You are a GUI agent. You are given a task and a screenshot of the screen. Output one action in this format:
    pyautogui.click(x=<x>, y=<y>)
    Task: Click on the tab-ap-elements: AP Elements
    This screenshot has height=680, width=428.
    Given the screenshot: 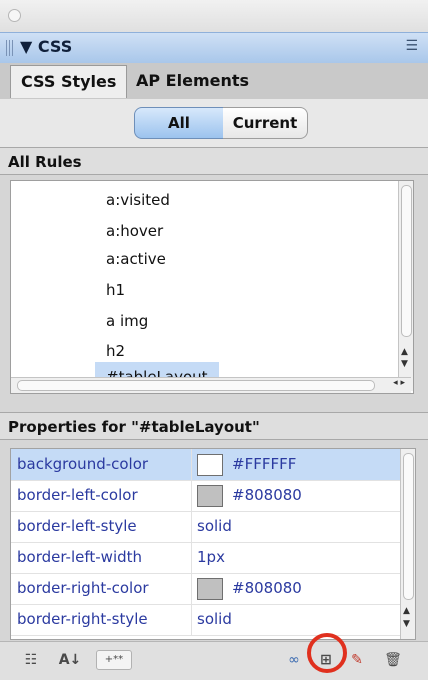 What is the action you would take?
    pyautogui.click(x=192, y=81)
    